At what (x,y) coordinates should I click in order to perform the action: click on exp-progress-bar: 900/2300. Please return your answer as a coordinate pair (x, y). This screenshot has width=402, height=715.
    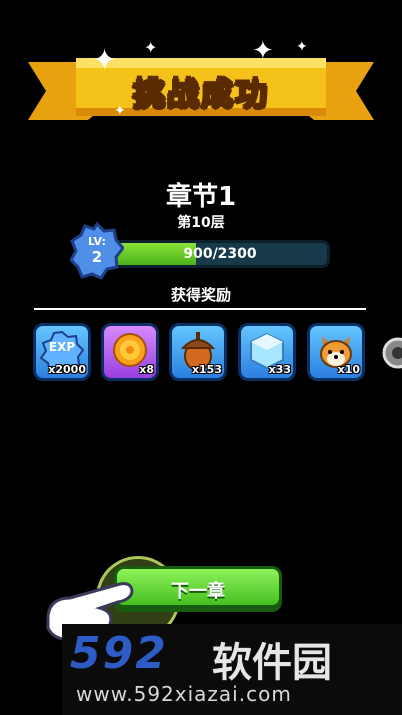
    Looking at the image, I should click on (220, 254).